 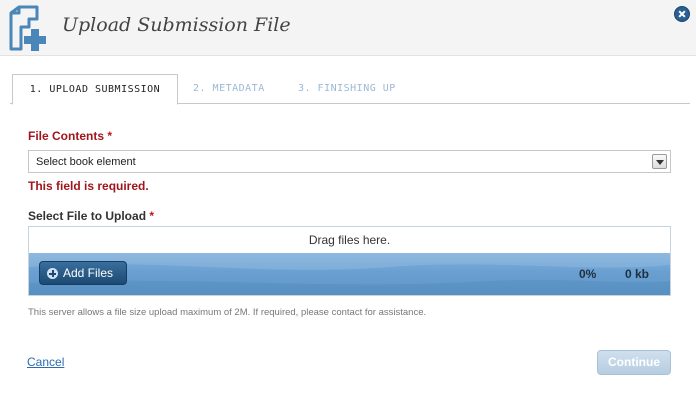 I want to click on select-file-label-text: Select File to Upload, so click(x=87, y=216).